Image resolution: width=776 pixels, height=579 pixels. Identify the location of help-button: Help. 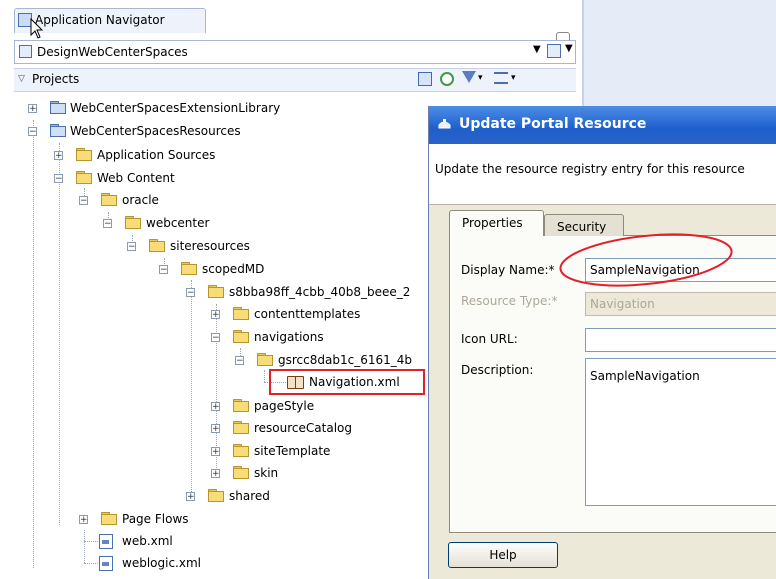
(503, 555).